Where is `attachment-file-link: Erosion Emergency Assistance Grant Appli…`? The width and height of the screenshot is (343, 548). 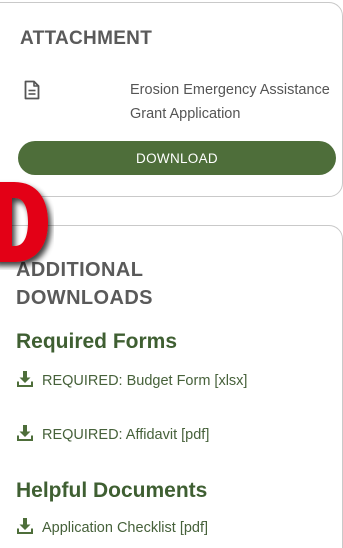 attachment-file-link: Erosion Emergency Assistance Grant Appli… is located at coordinates (235, 102).